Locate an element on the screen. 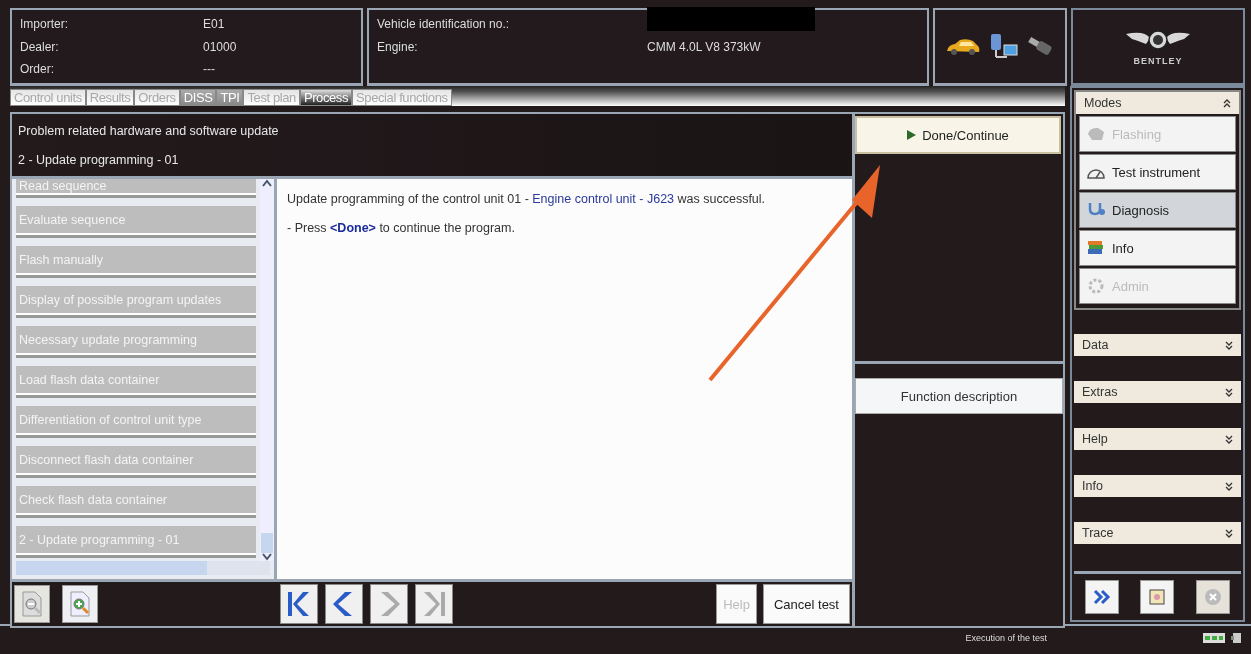  gear-icon is located at coordinates (1096, 286).